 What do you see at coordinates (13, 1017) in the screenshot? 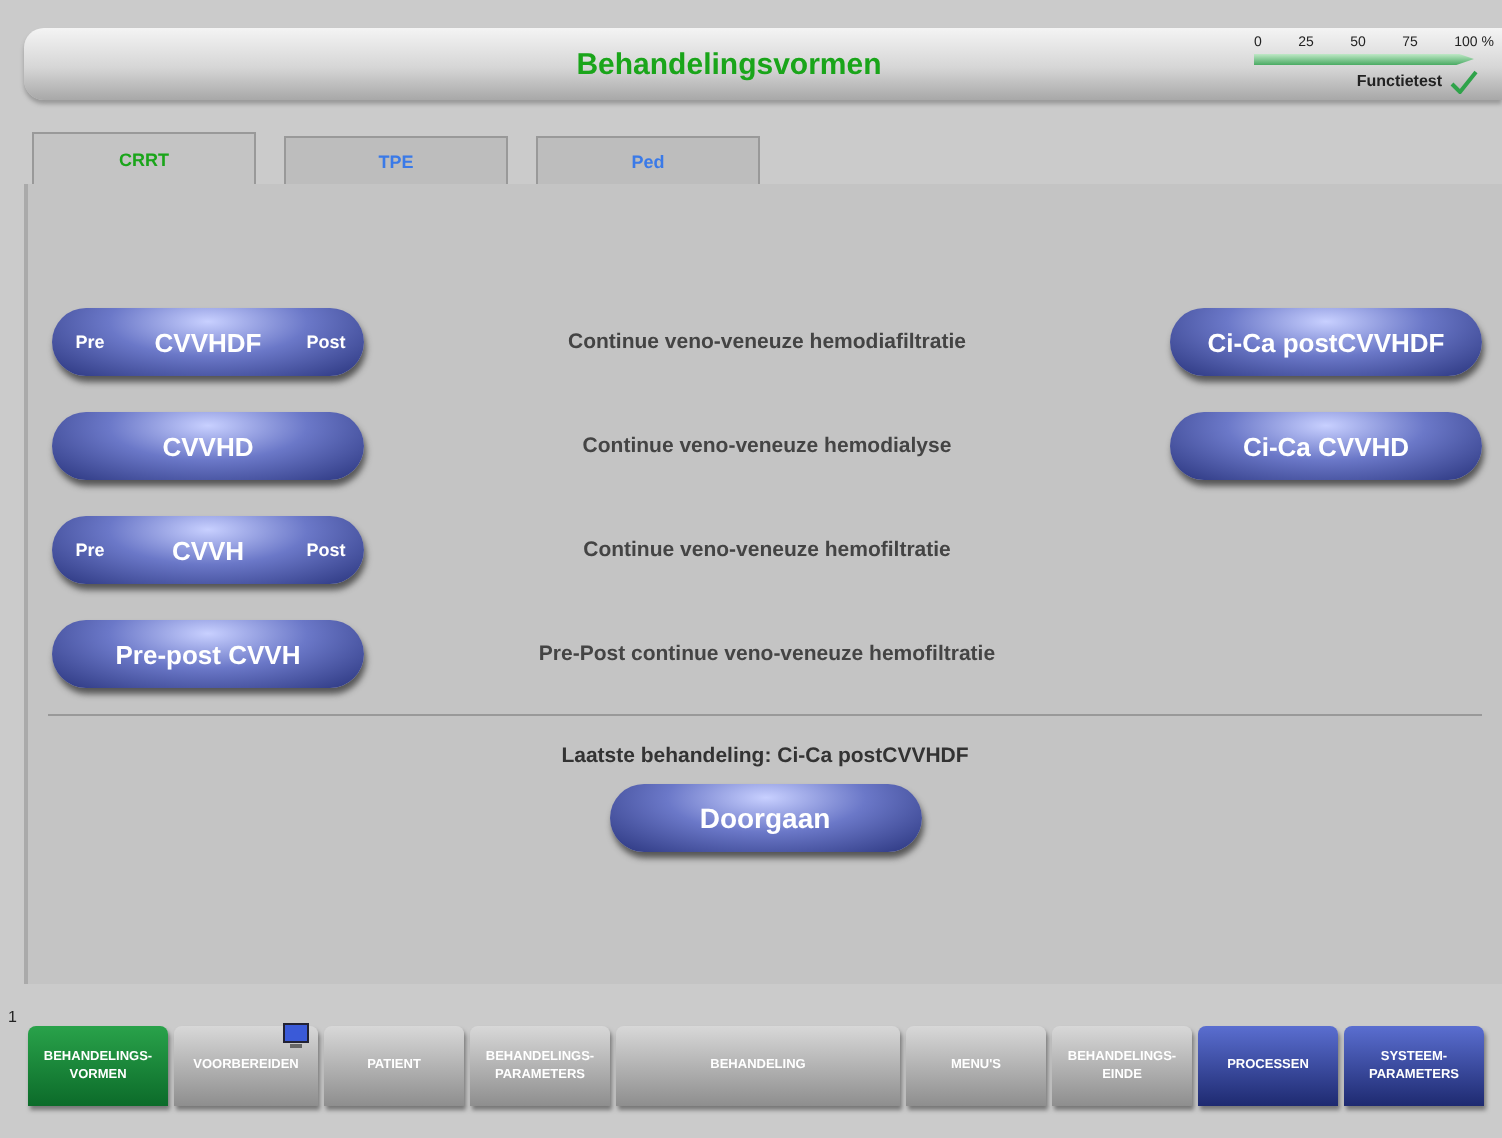
I see `step-number: 1` at bounding box center [13, 1017].